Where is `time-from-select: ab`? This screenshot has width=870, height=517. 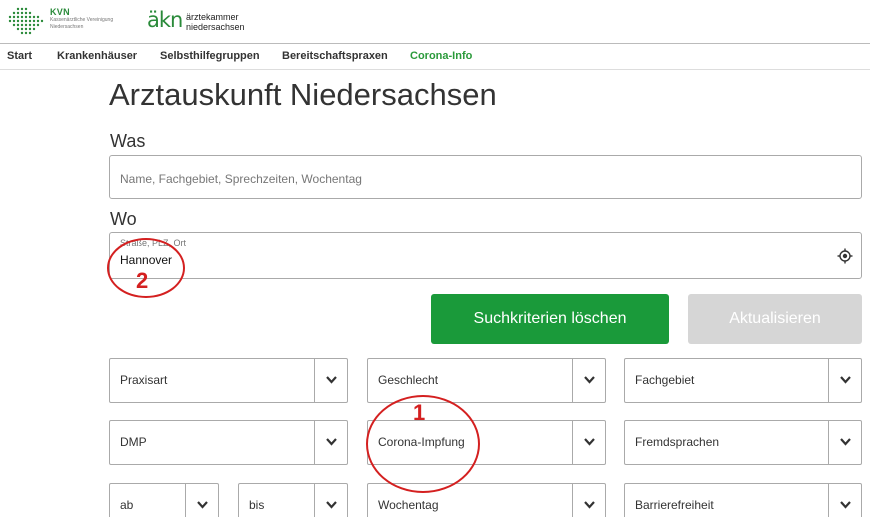 time-from-select: ab is located at coordinates (164, 500).